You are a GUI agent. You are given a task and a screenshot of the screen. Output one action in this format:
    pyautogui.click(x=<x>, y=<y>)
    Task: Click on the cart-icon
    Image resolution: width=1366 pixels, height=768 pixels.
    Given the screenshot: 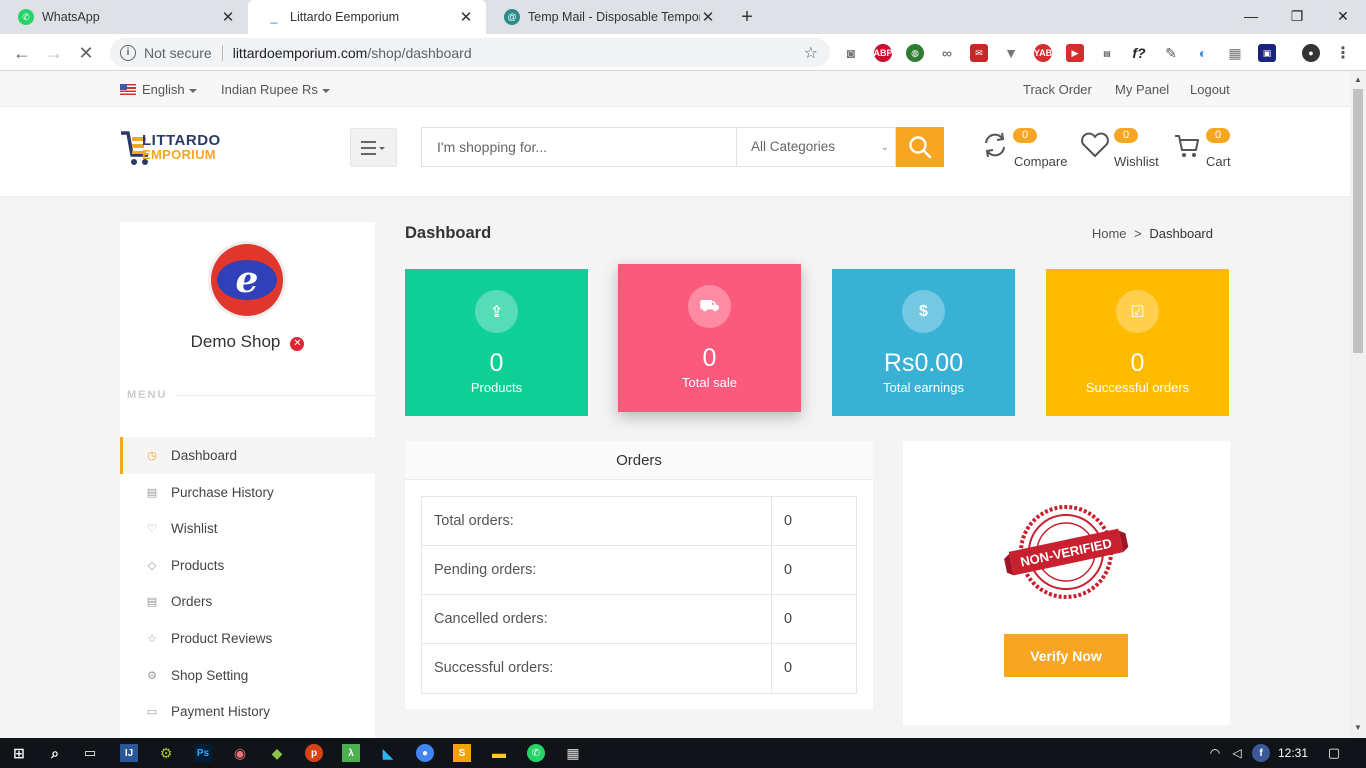 What is the action you would take?
    pyautogui.click(x=1187, y=146)
    